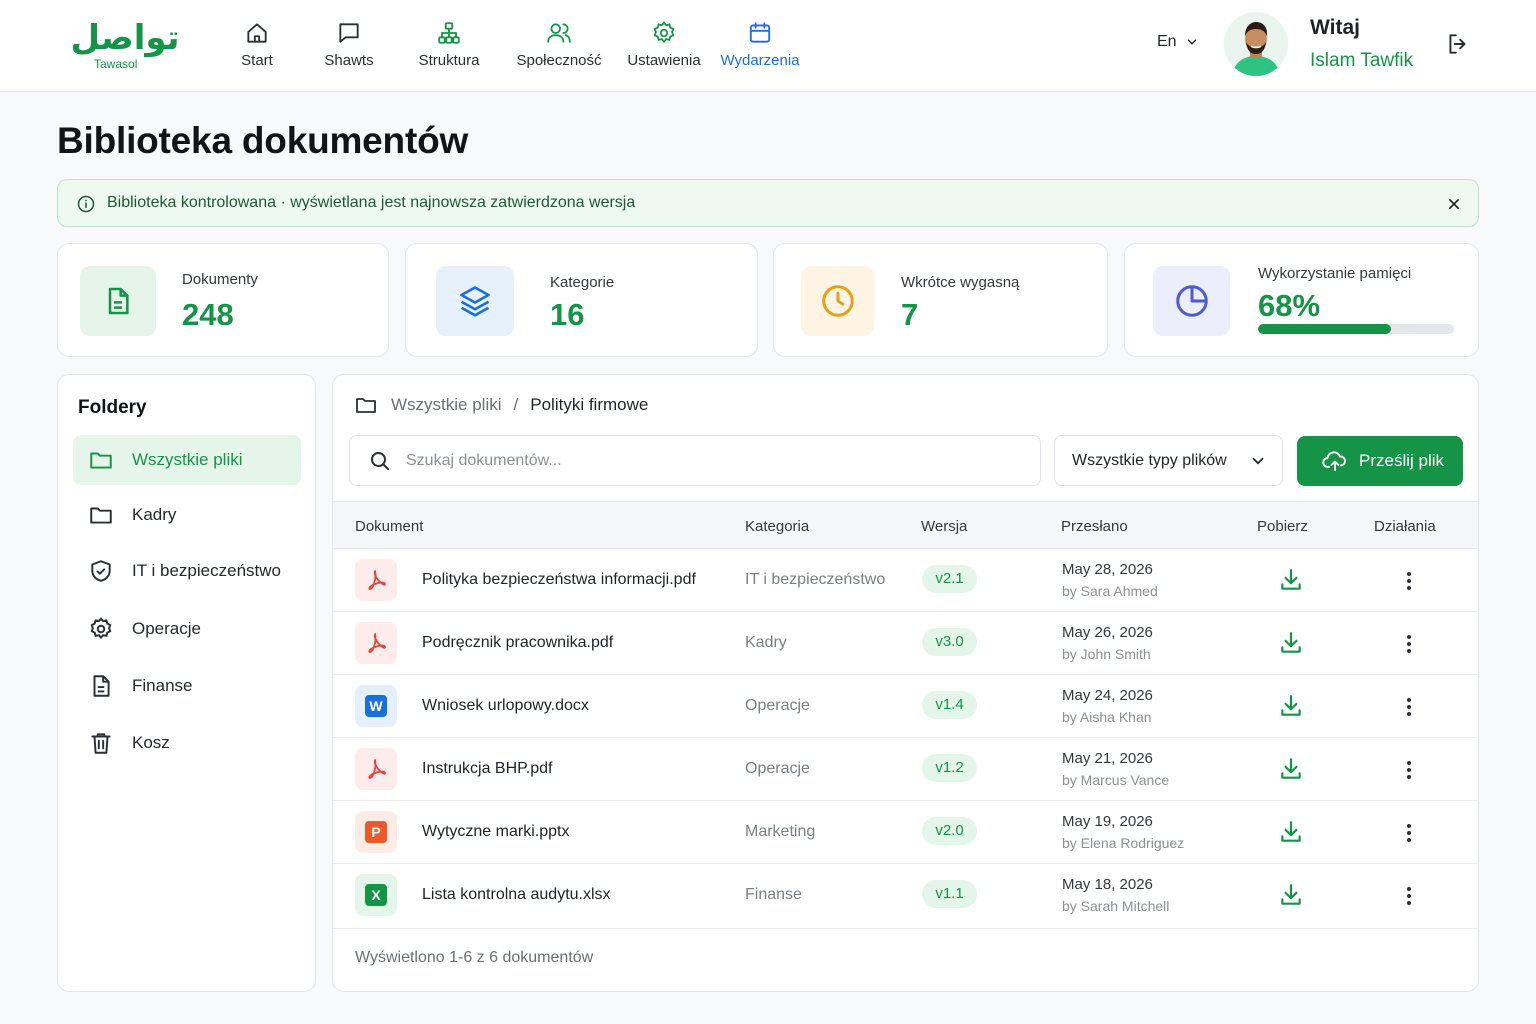 Image resolution: width=1536 pixels, height=1024 pixels. What do you see at coordinates (760, 32) in the screenshot?
I see `calendar-icon` at bounding box center [760, 32].